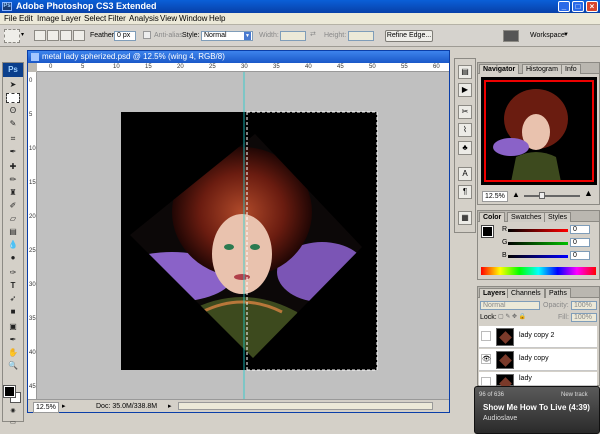 The height and width of the screenshot is (434, 600). I want to click on marquee-tool-icon, so click(13, 98).